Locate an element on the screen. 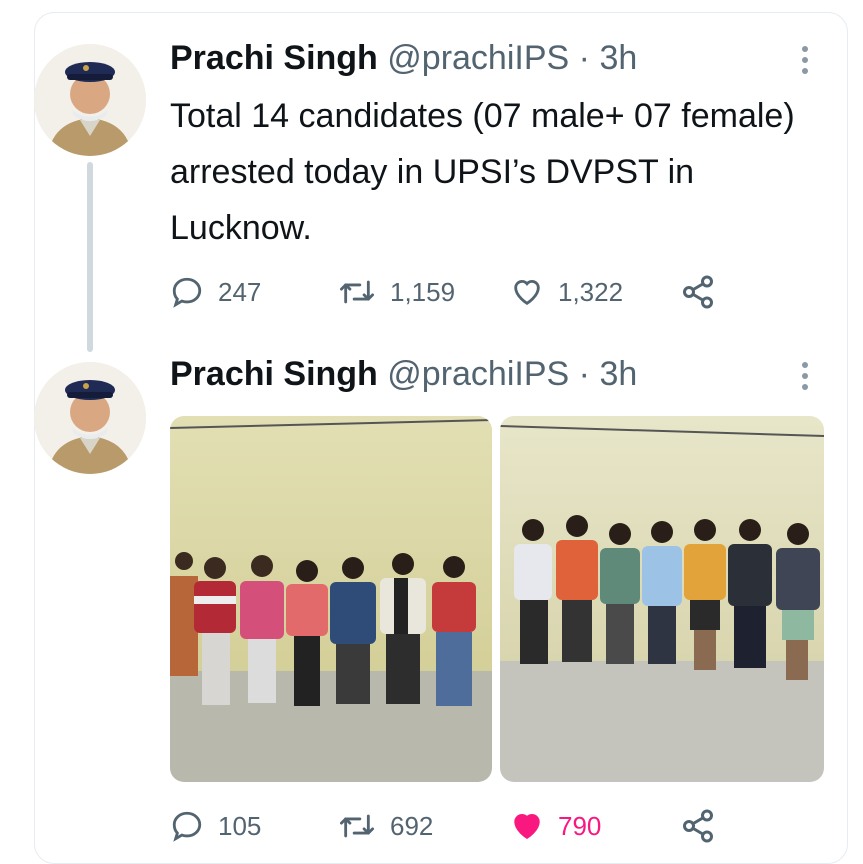 Image resolution: width=863 pixels, height=864 pixels. retweet-count: 1,159 is located at coordinates (423, 291).